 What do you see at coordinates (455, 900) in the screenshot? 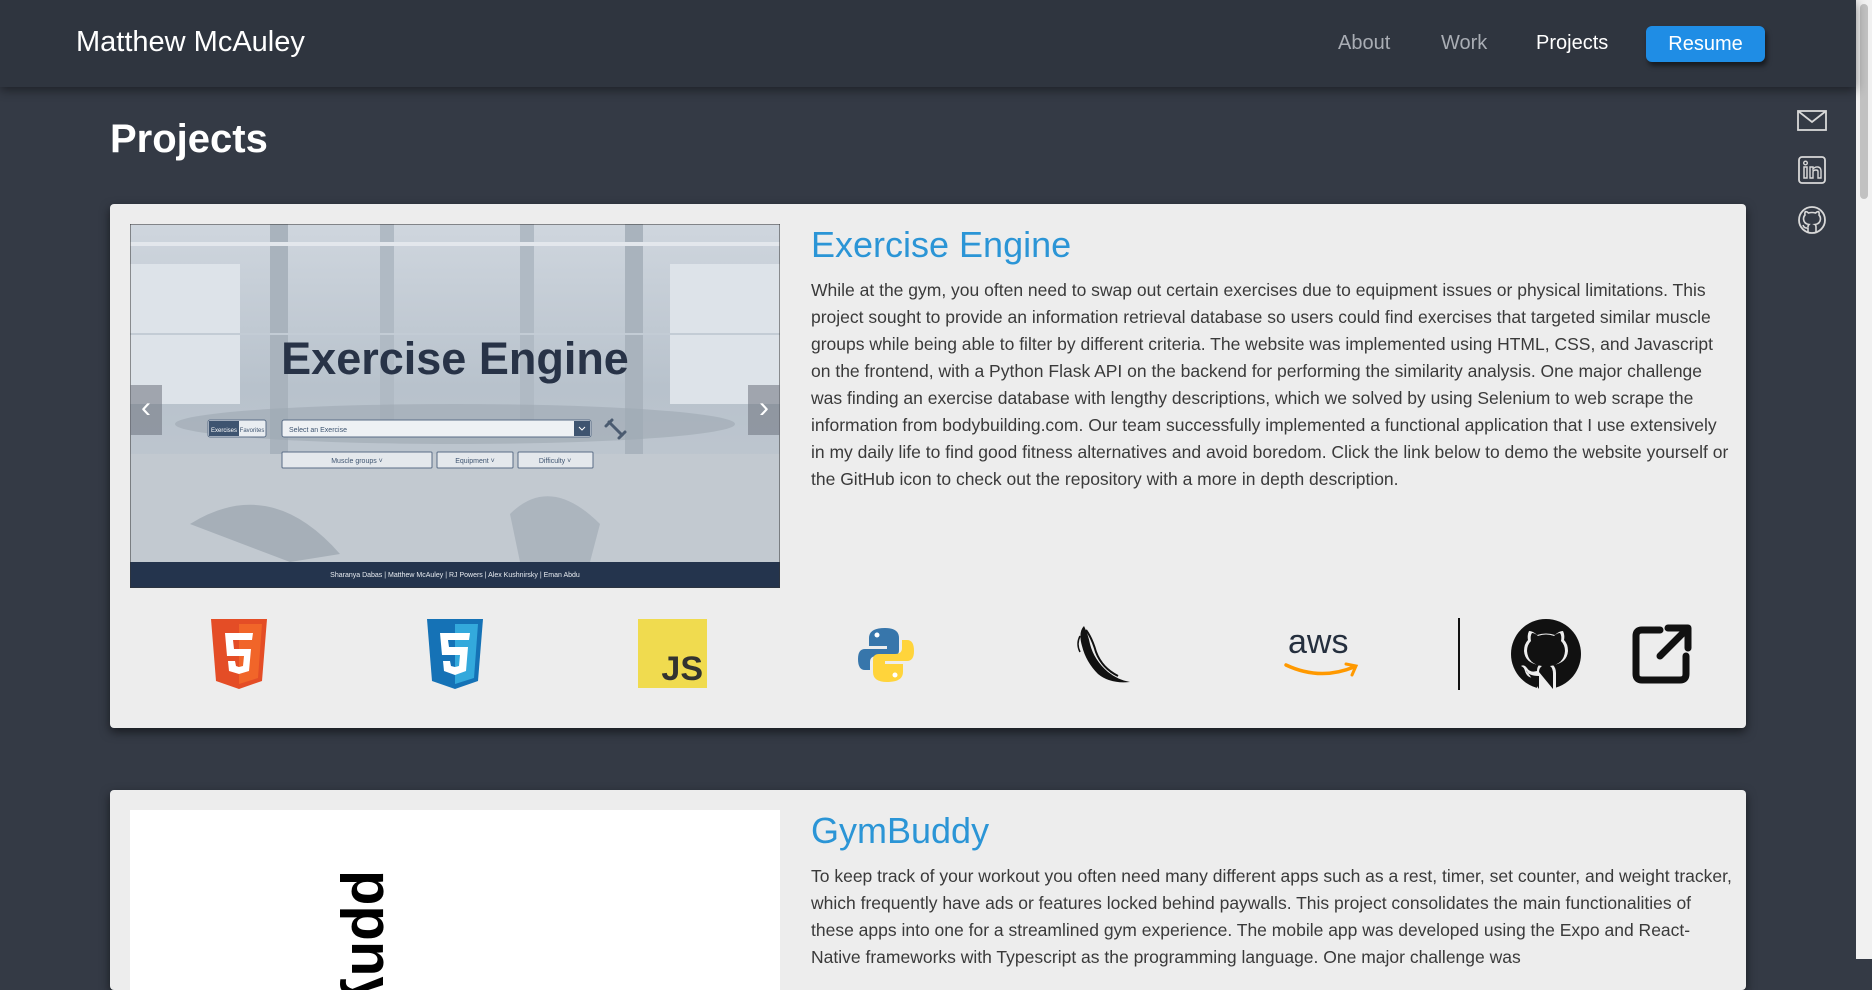
I see `project-screenshot: ppny` at bounding box center [455, 900].